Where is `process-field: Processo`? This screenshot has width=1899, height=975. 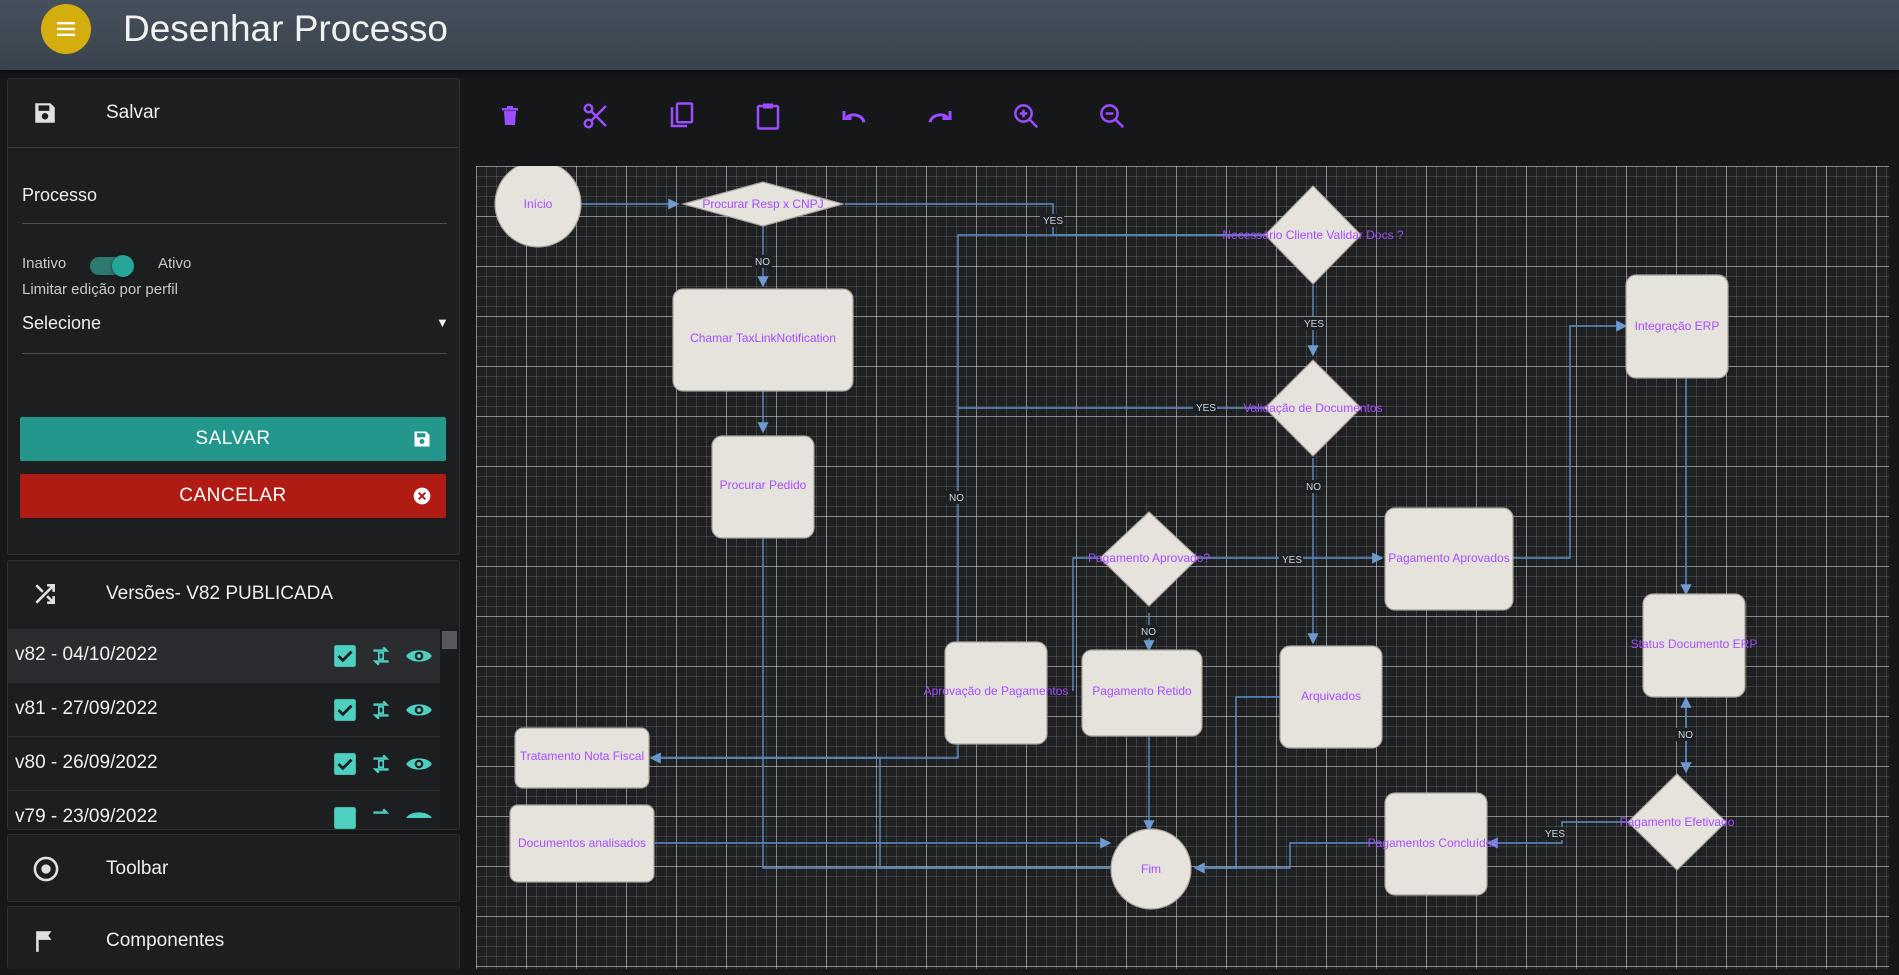 process-field: Processo is located at coordinates (59, 195).